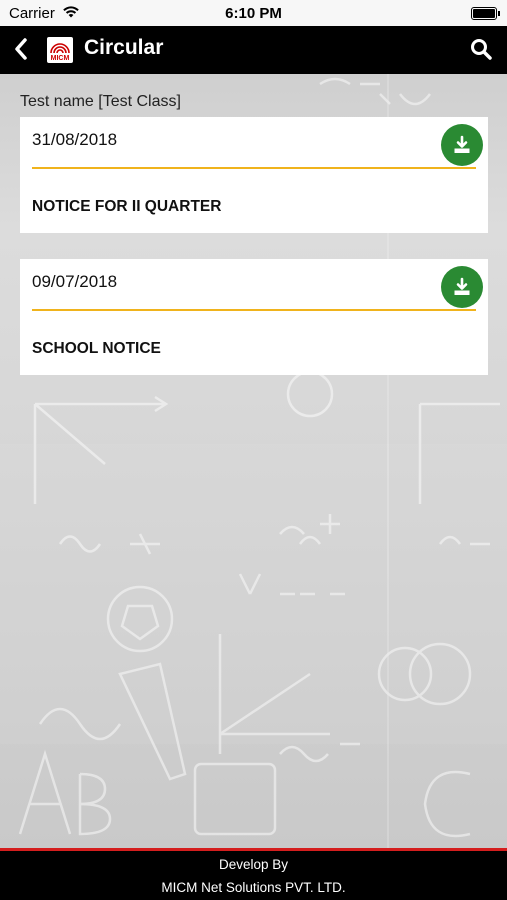  Describe the element at coordinates (254, 317) in the screenshot. I see `circular-card: 09/07/2018 SCHOOL NOTICE` at that location.